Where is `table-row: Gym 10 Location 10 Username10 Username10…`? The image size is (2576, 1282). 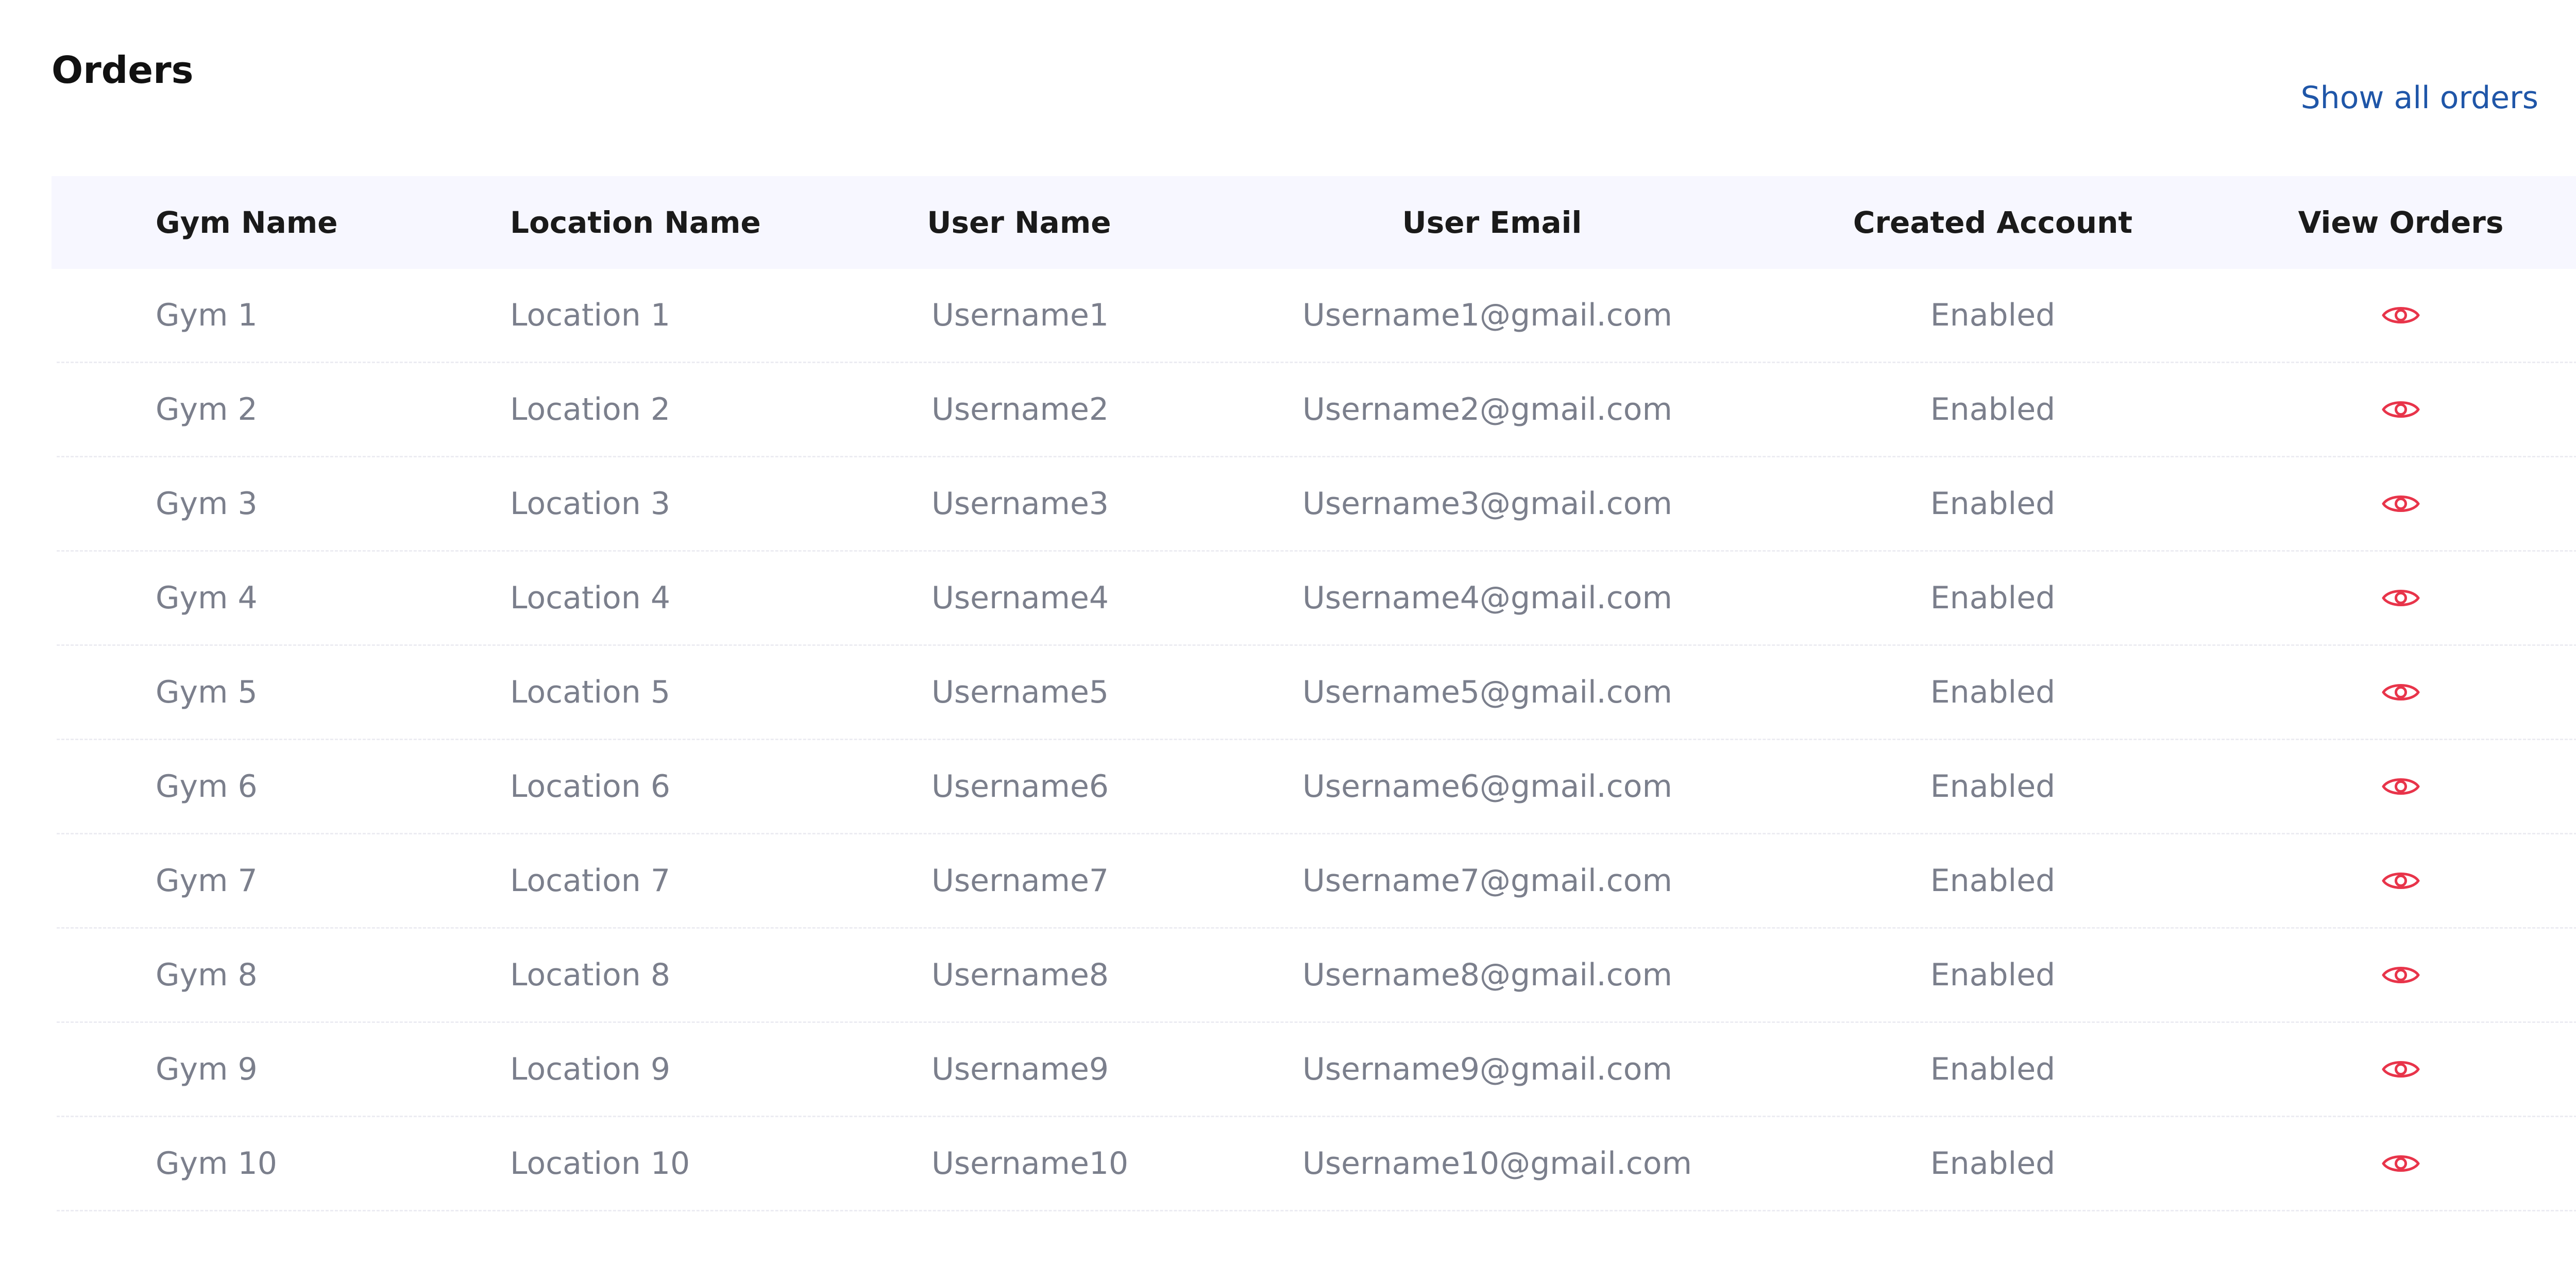 table-row: Gym 10 Location 10 Username10 Username10… is located at coordinates (1316, 1164).